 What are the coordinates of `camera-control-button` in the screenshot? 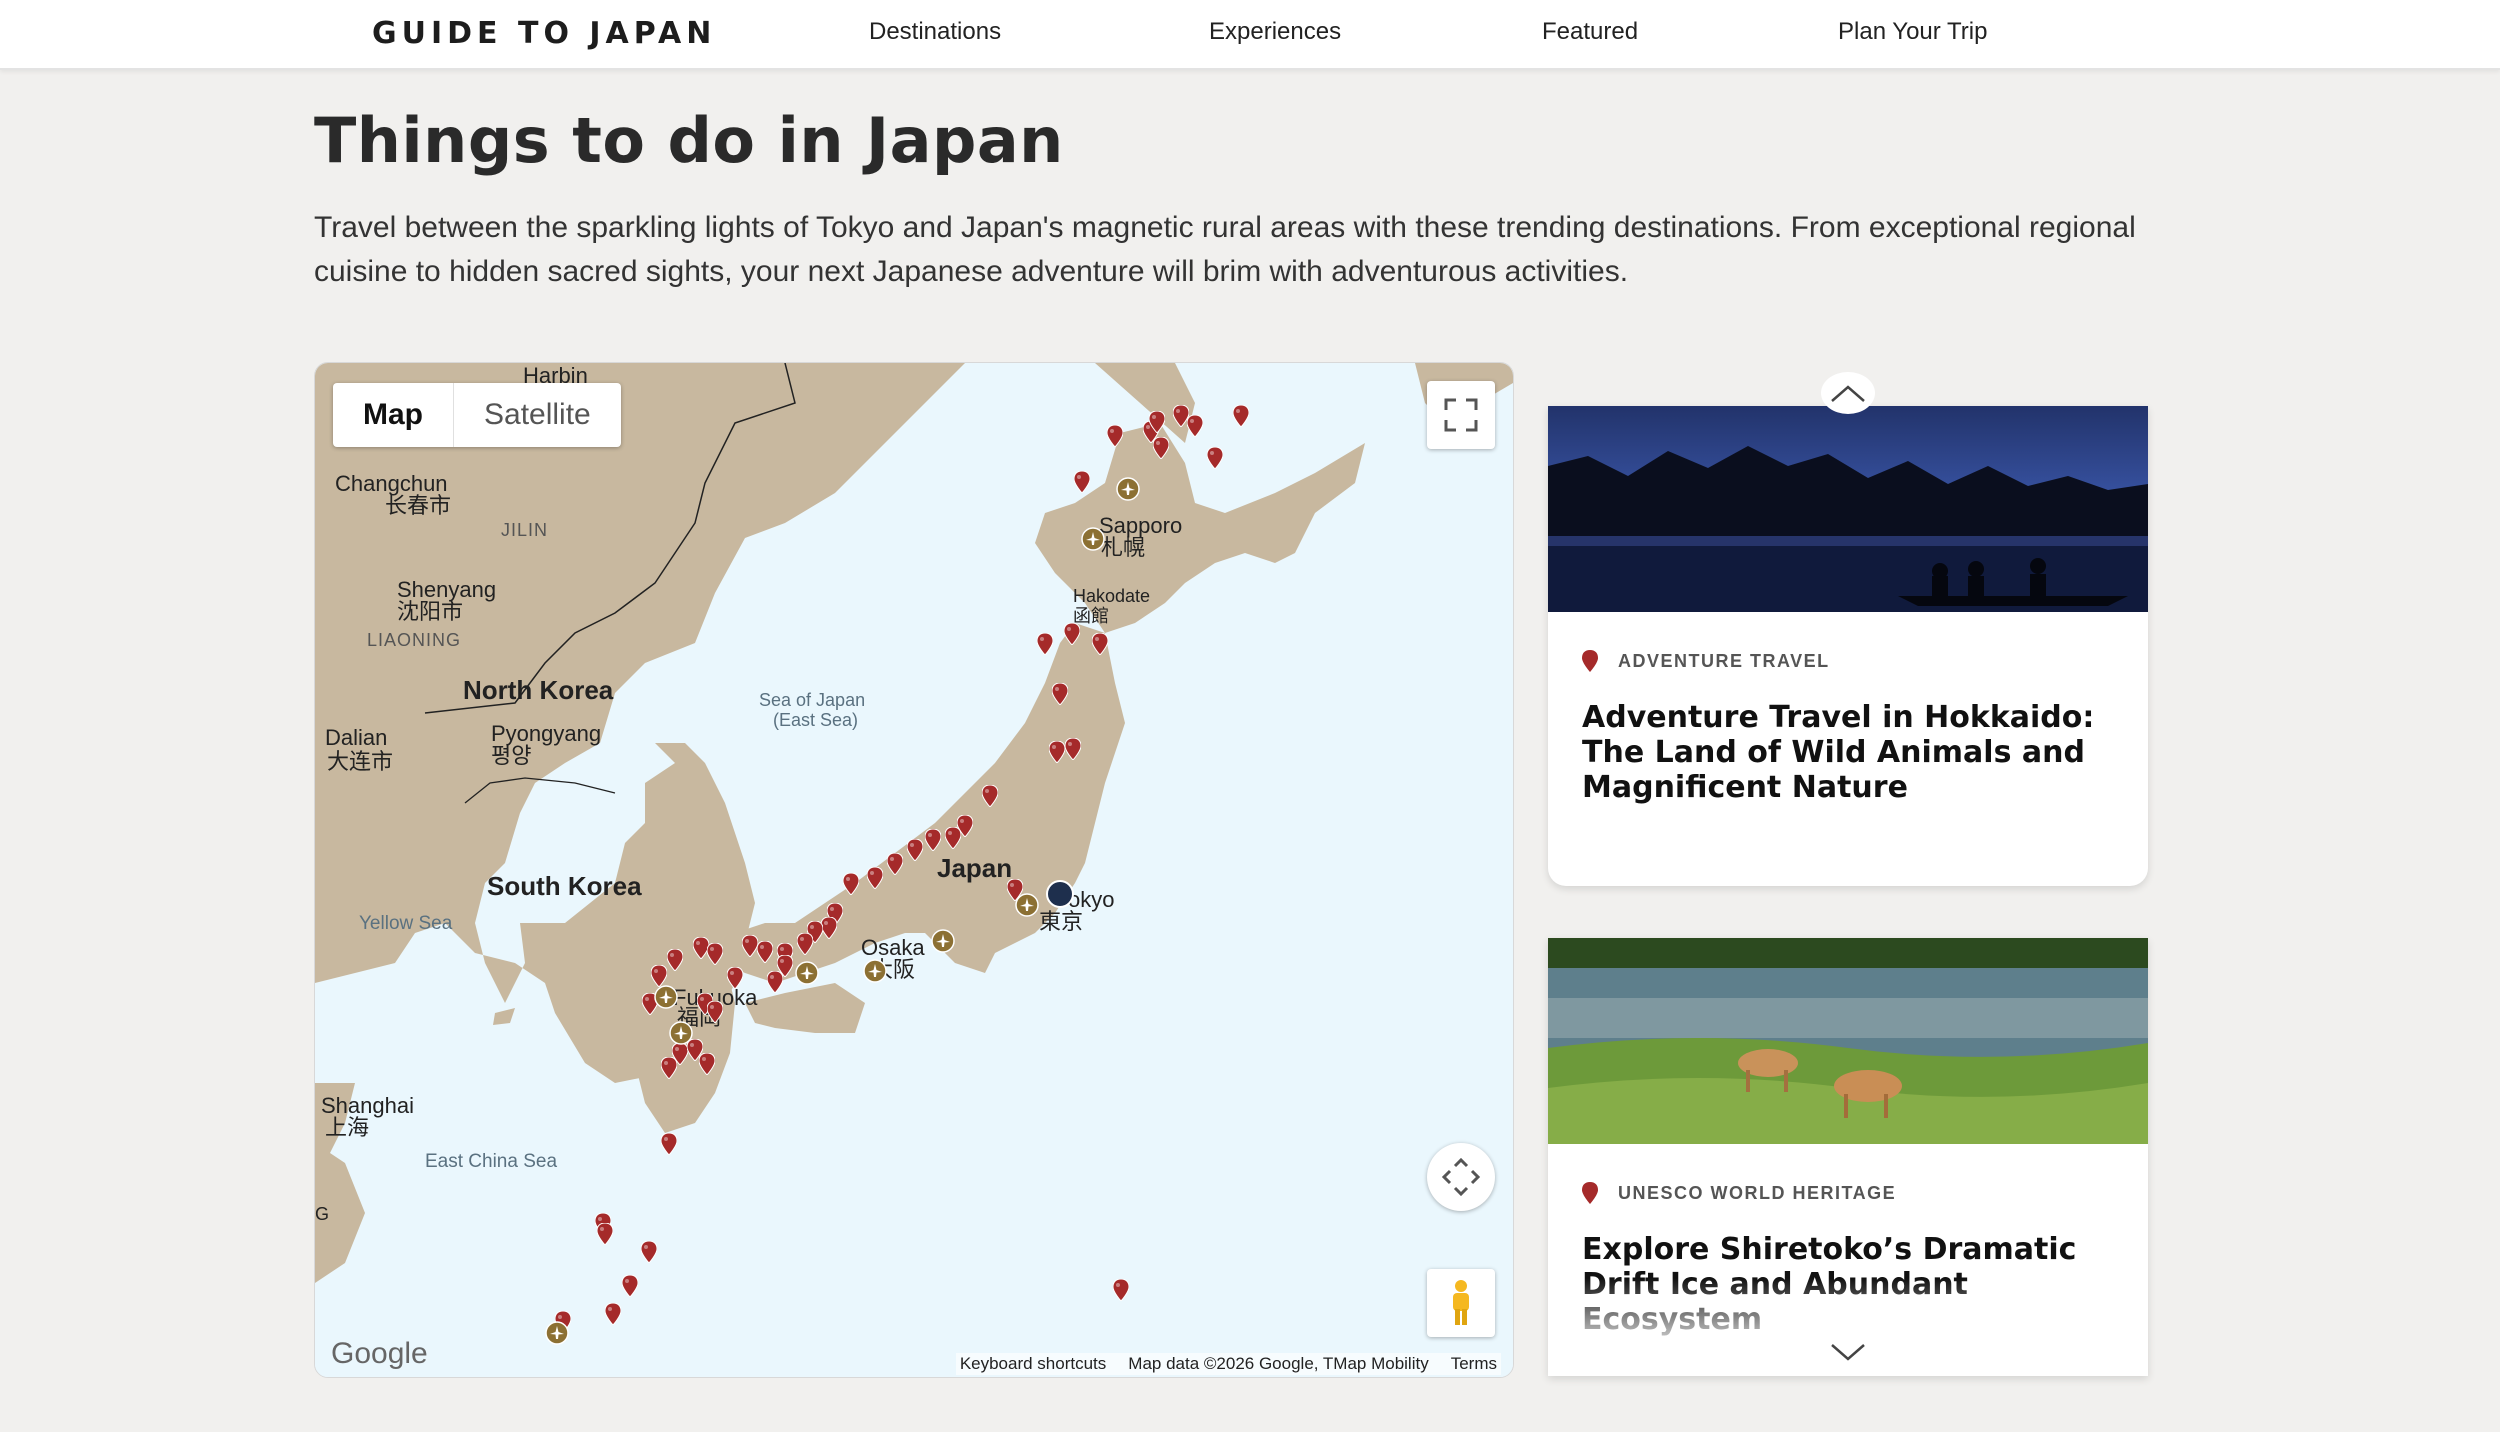 It's located at (1461, 1177).